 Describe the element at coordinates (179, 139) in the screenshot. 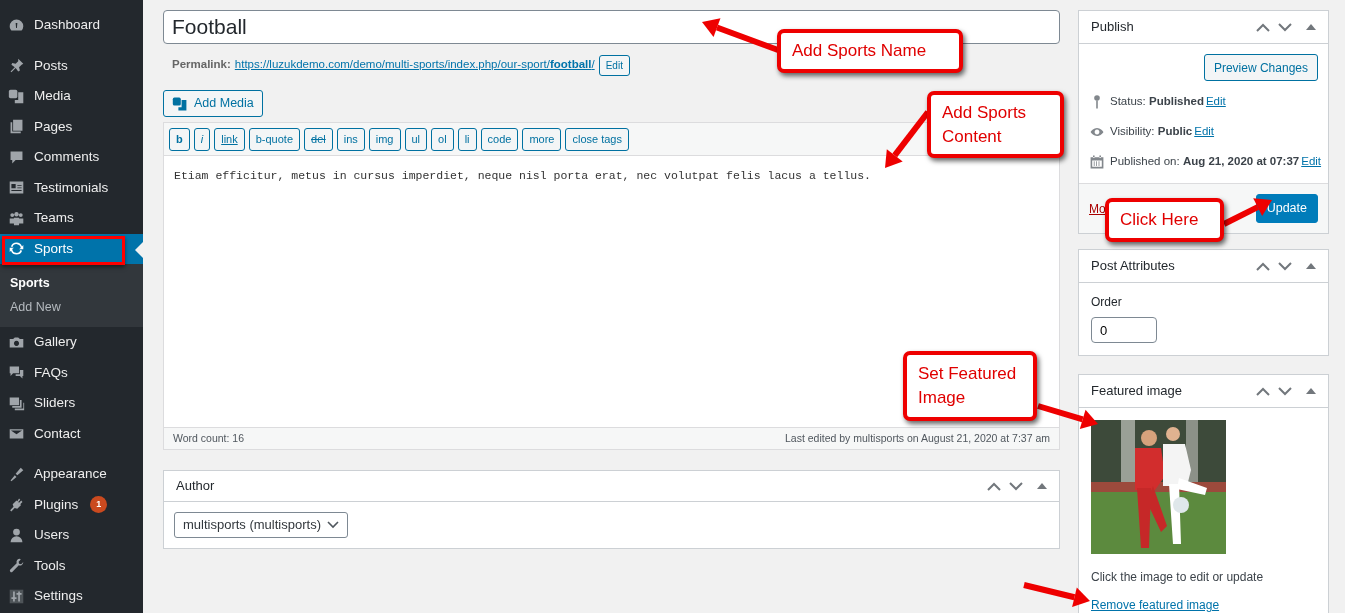

I see `format-button: b` at that location.